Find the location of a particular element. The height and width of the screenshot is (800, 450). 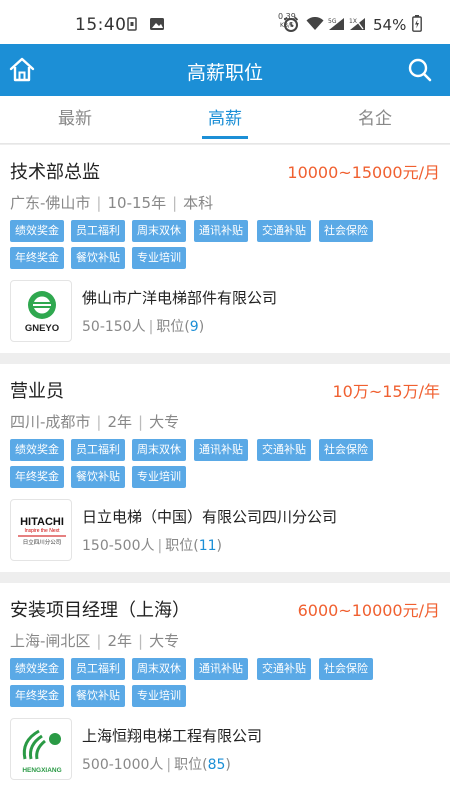

job-experience: 10-15年 is located at coordinates (137, 203).